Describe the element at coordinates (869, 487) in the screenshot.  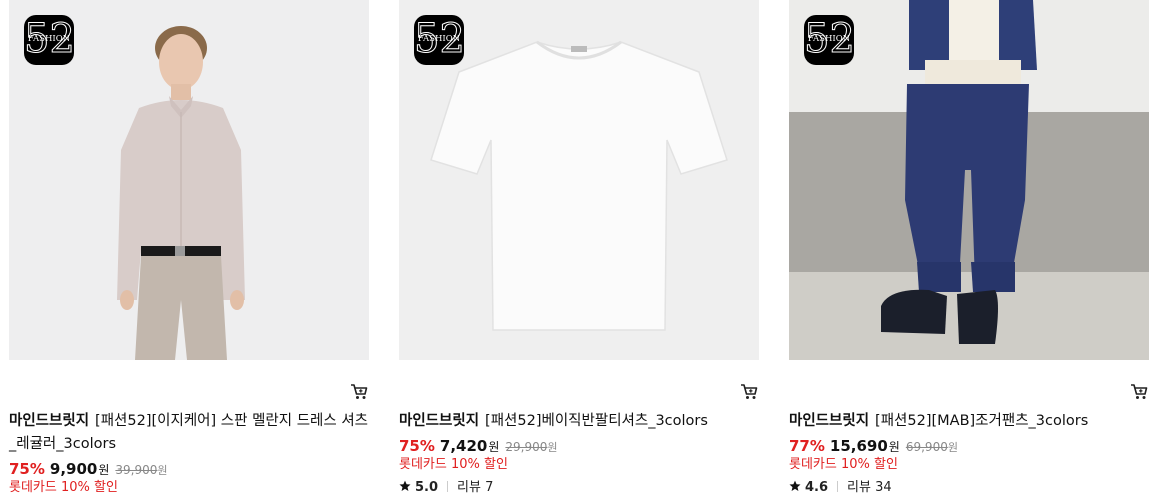
I see `review-count: 리뷰 34` at that location.